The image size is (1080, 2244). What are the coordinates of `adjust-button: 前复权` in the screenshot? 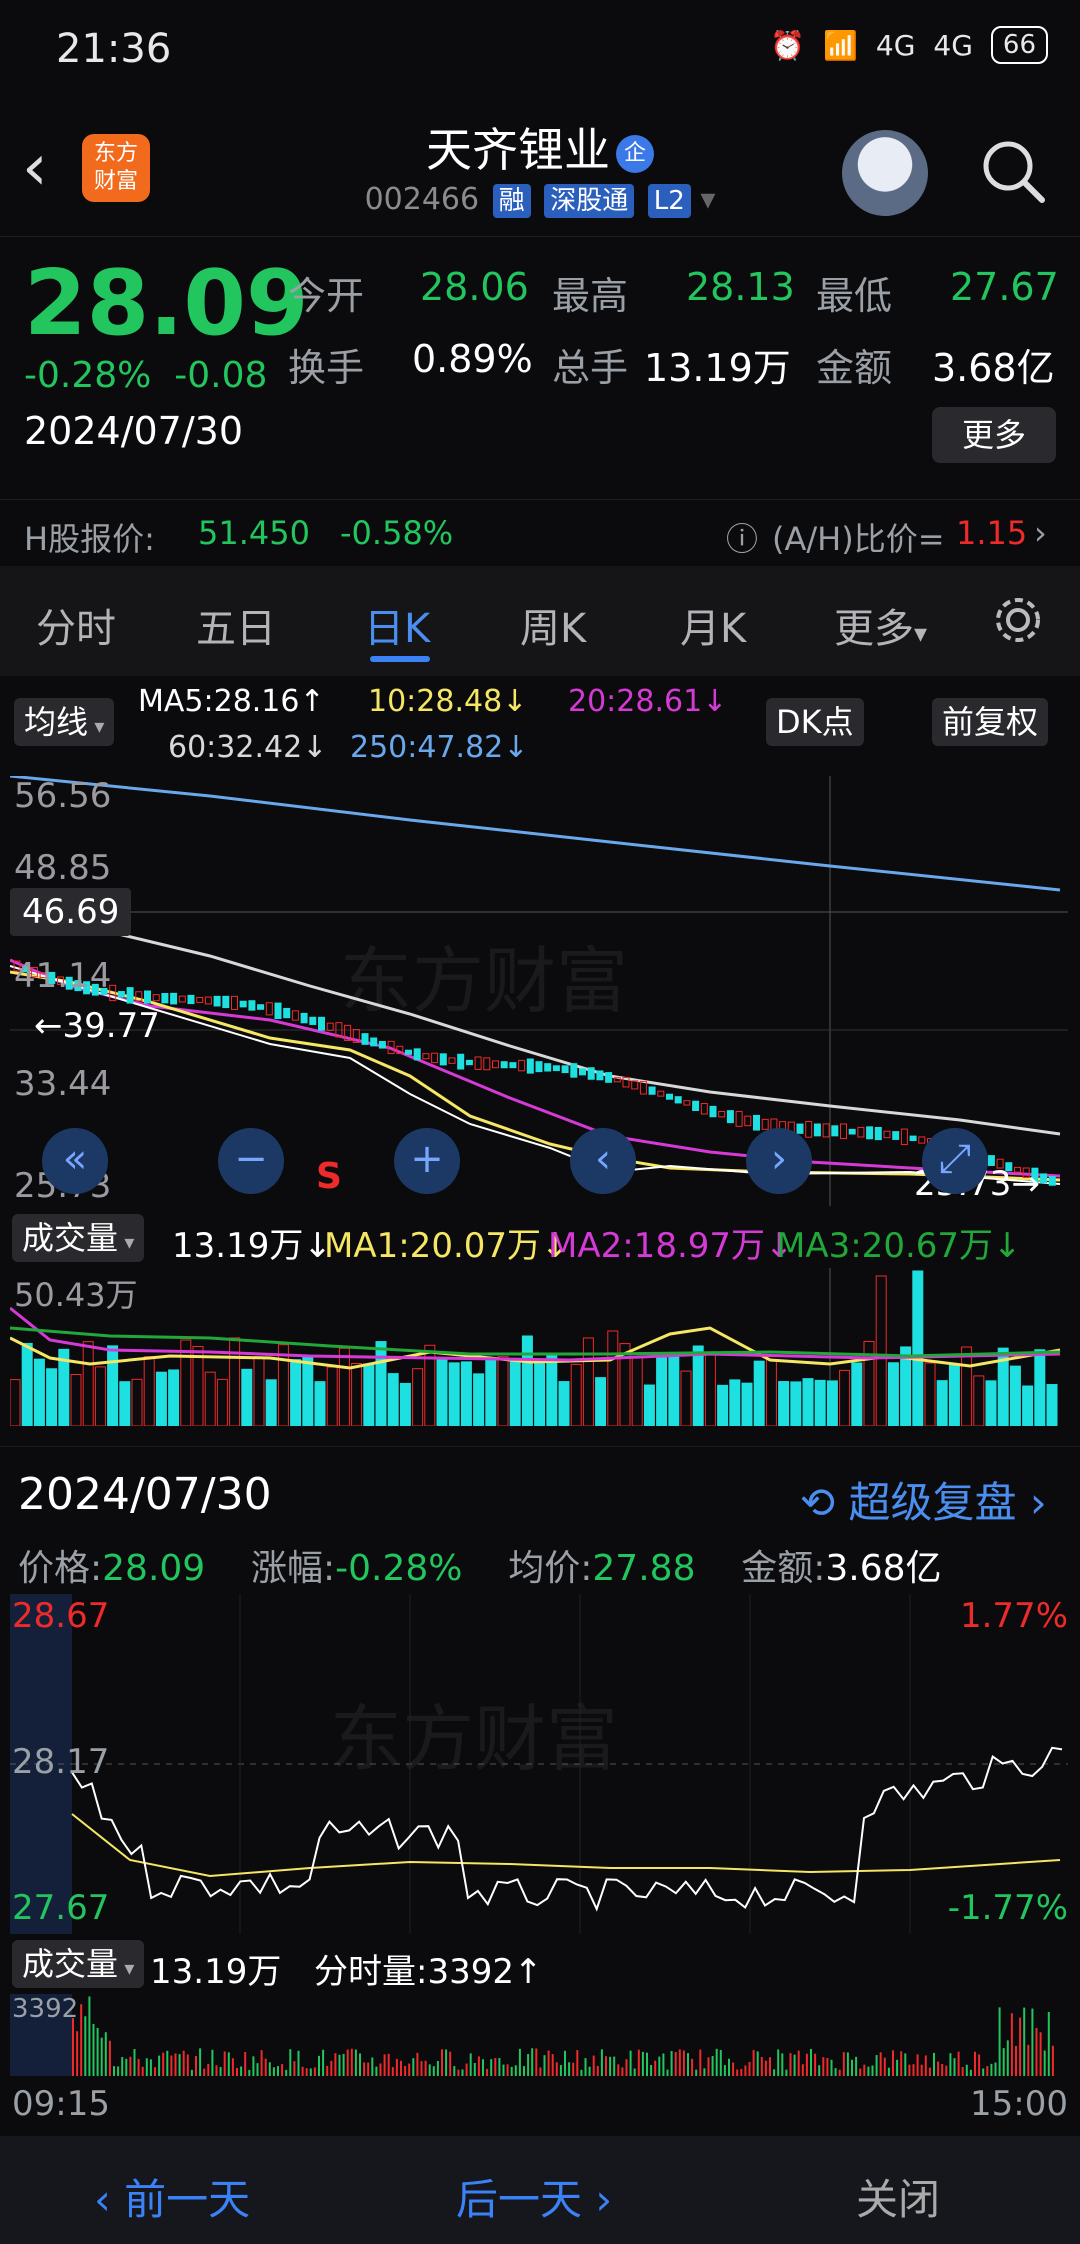 It's located at (990, 722).